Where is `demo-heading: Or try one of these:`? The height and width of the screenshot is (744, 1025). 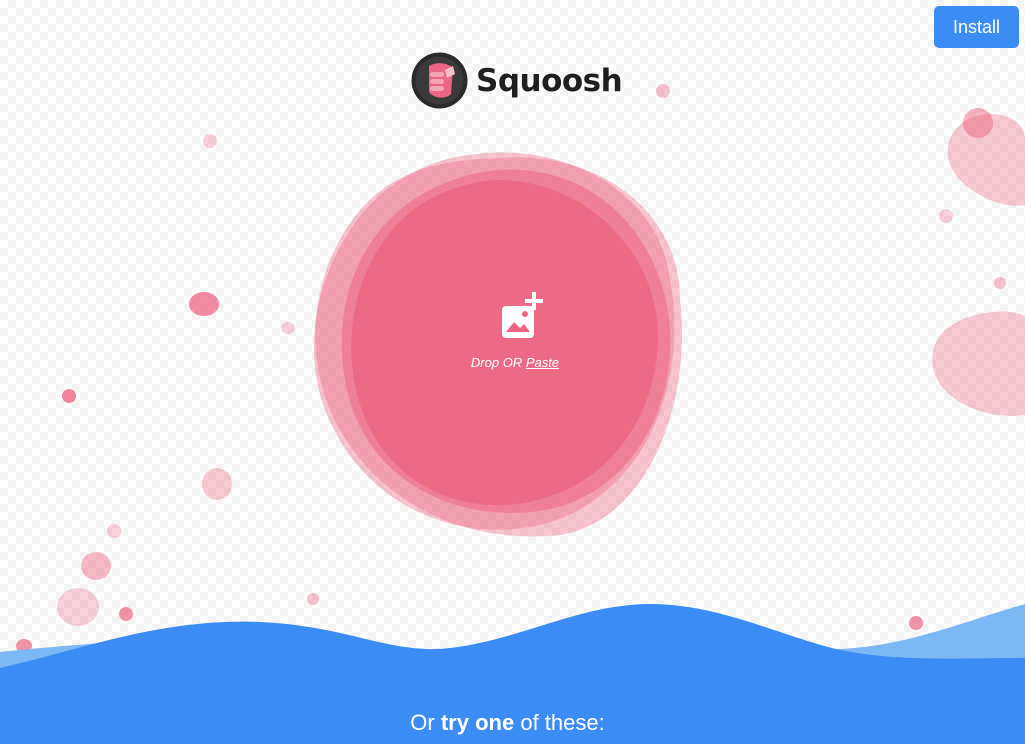
demo-heading: Or try one of these: is located at coordinates (507, 723).